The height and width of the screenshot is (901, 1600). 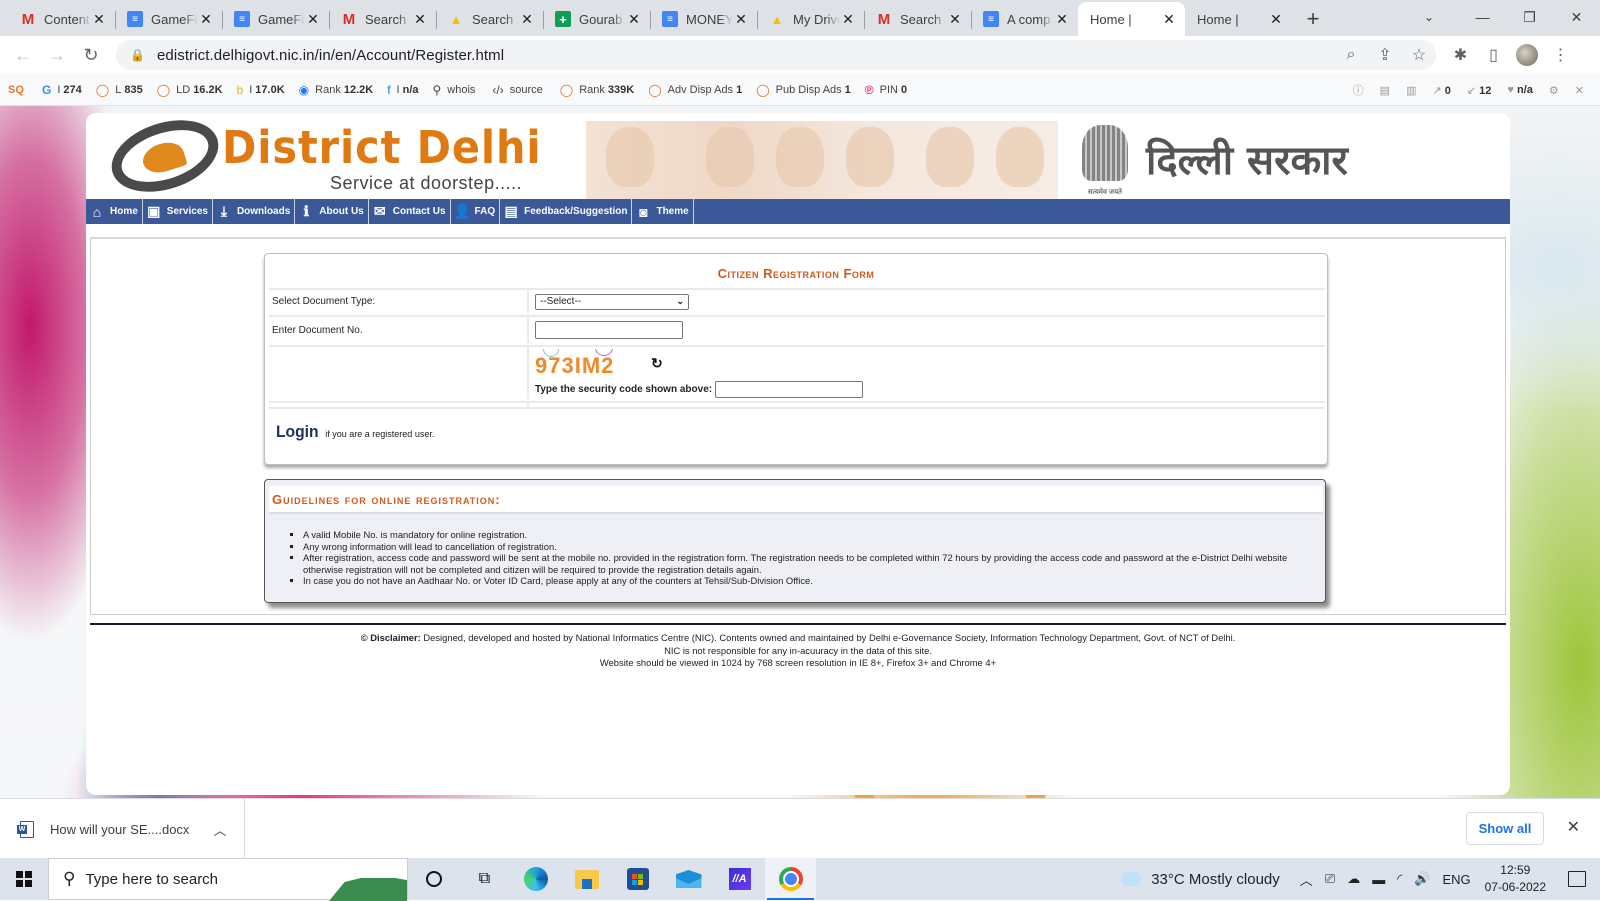 I want to click on edge-app, so click(x=535, y=879).